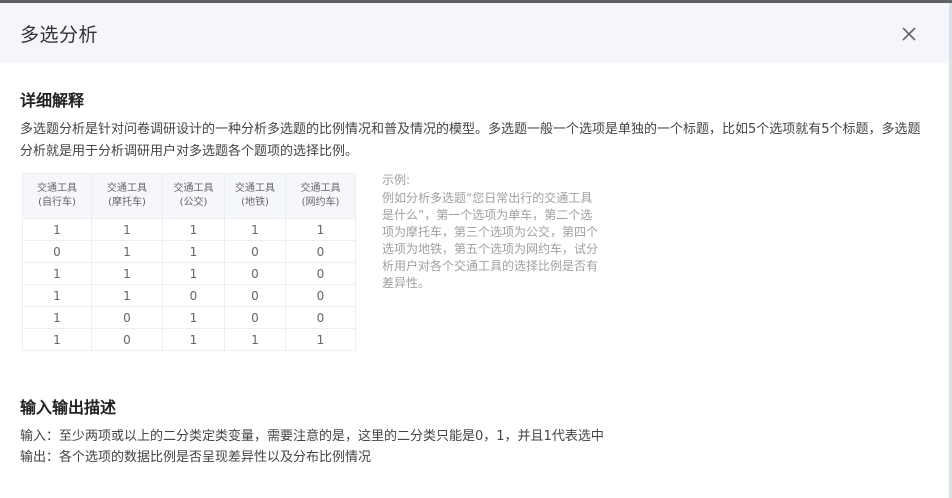 This screenshot has width=952, height=498. I want to click on section-title-detail: 详细解释, so click(52, 100).